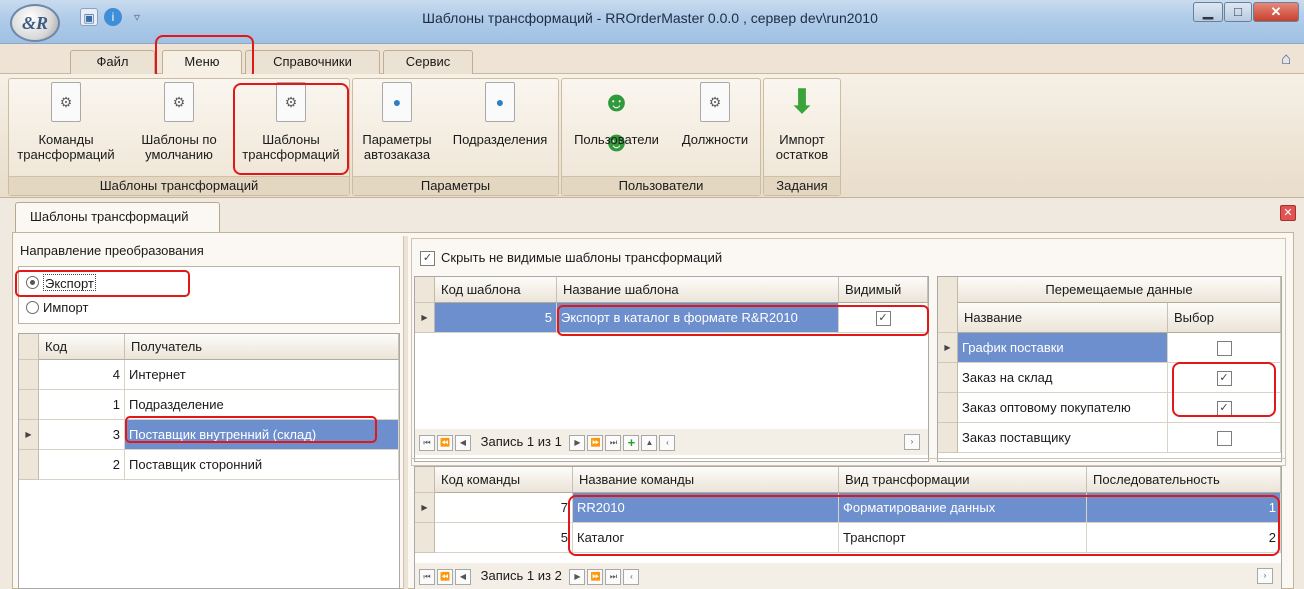  Describe the element at coordinates (397, 139) in the screenshot. I see `button-label: Параметры` at that location.